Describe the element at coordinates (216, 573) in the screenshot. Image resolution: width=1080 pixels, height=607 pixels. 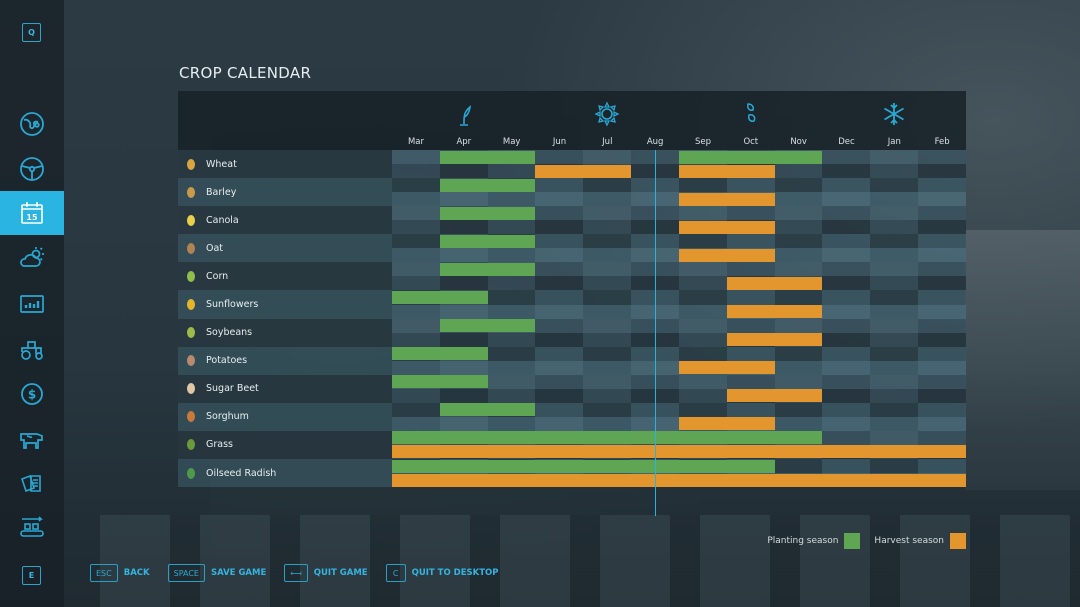
I see `save-game-button: SPACE SAVE GAME` at that location.